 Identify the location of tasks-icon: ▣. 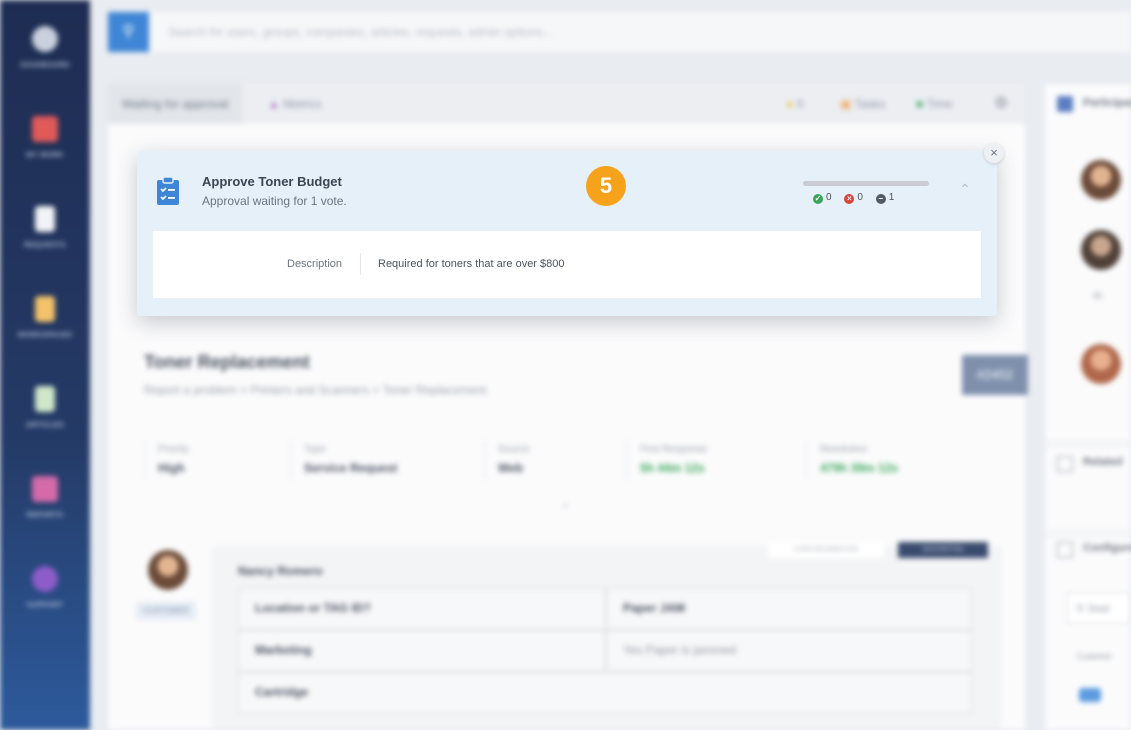
(846, 104).